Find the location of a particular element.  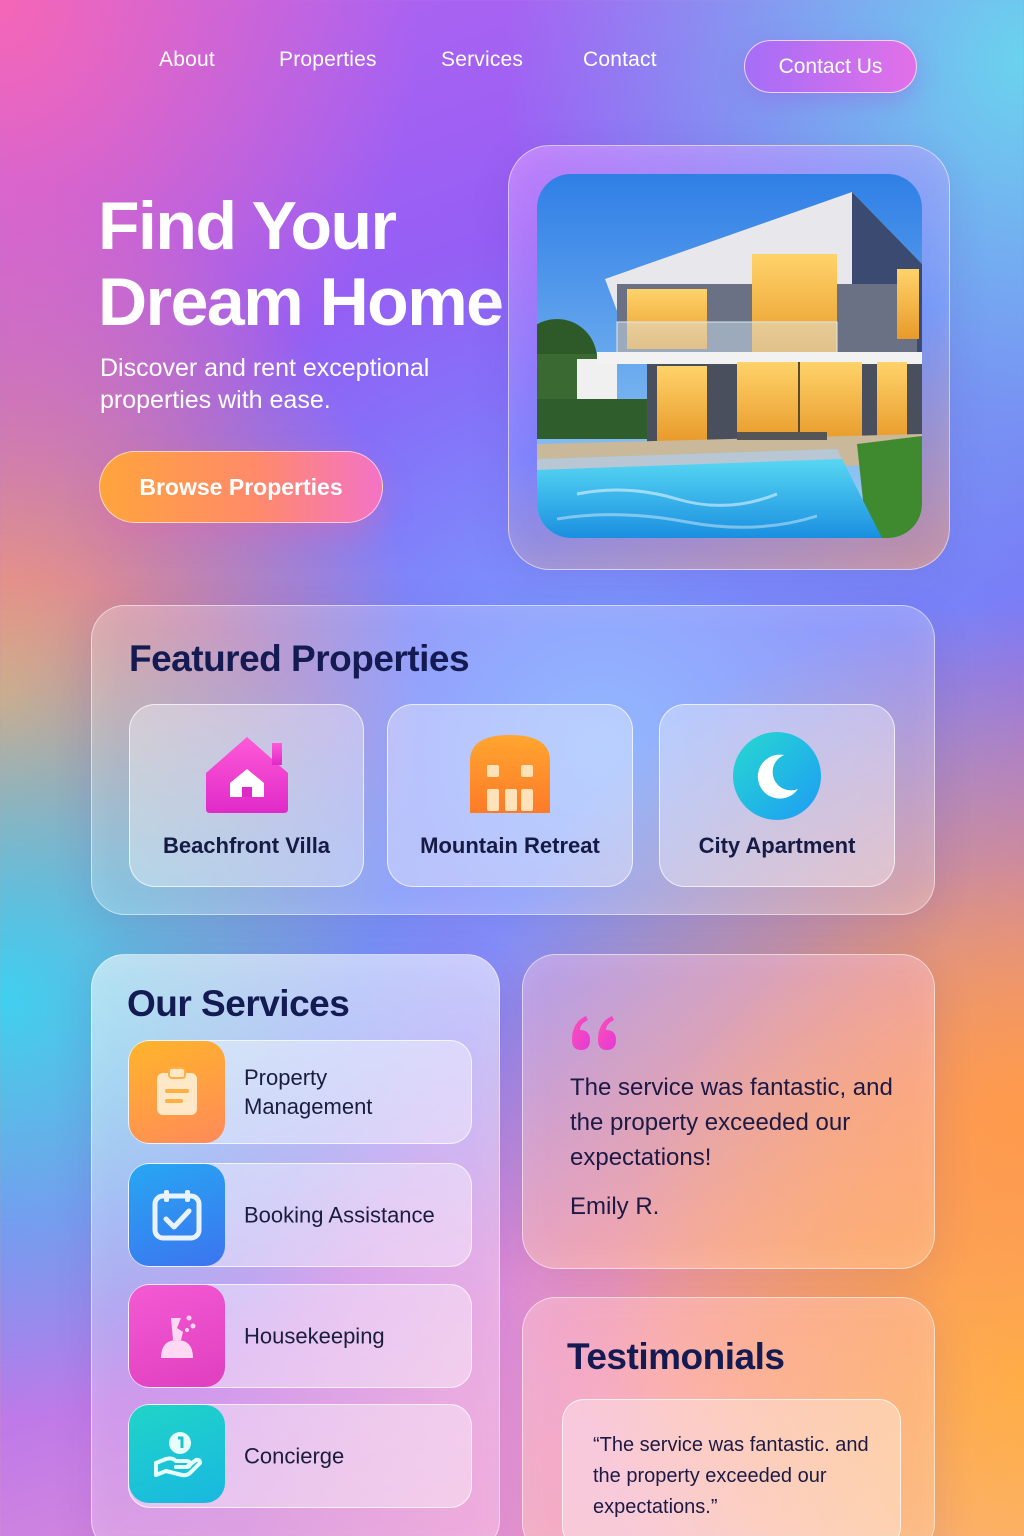

service-label: Concierge is located at coordinates (294, 1456).